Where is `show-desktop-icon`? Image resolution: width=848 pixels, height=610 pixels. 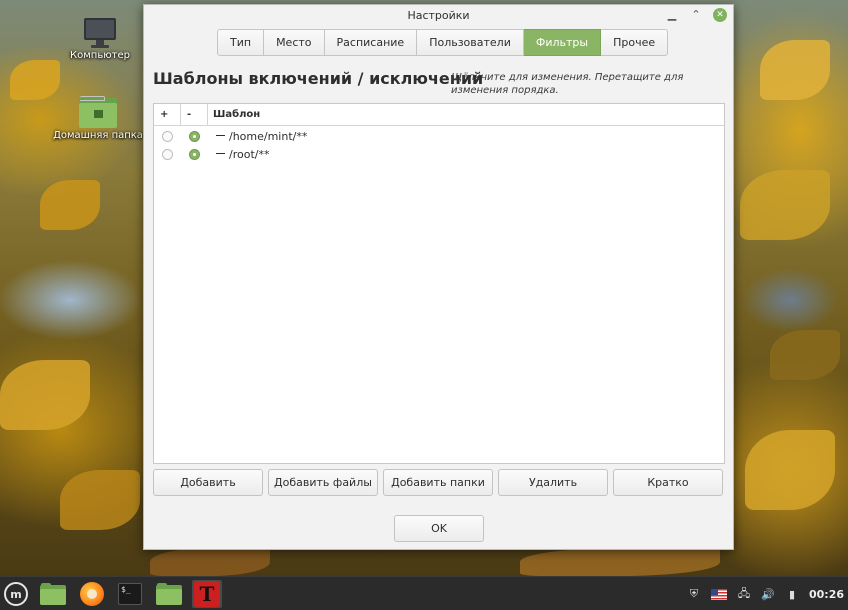
show-desktop-icon is located at coordinates (53, 594).